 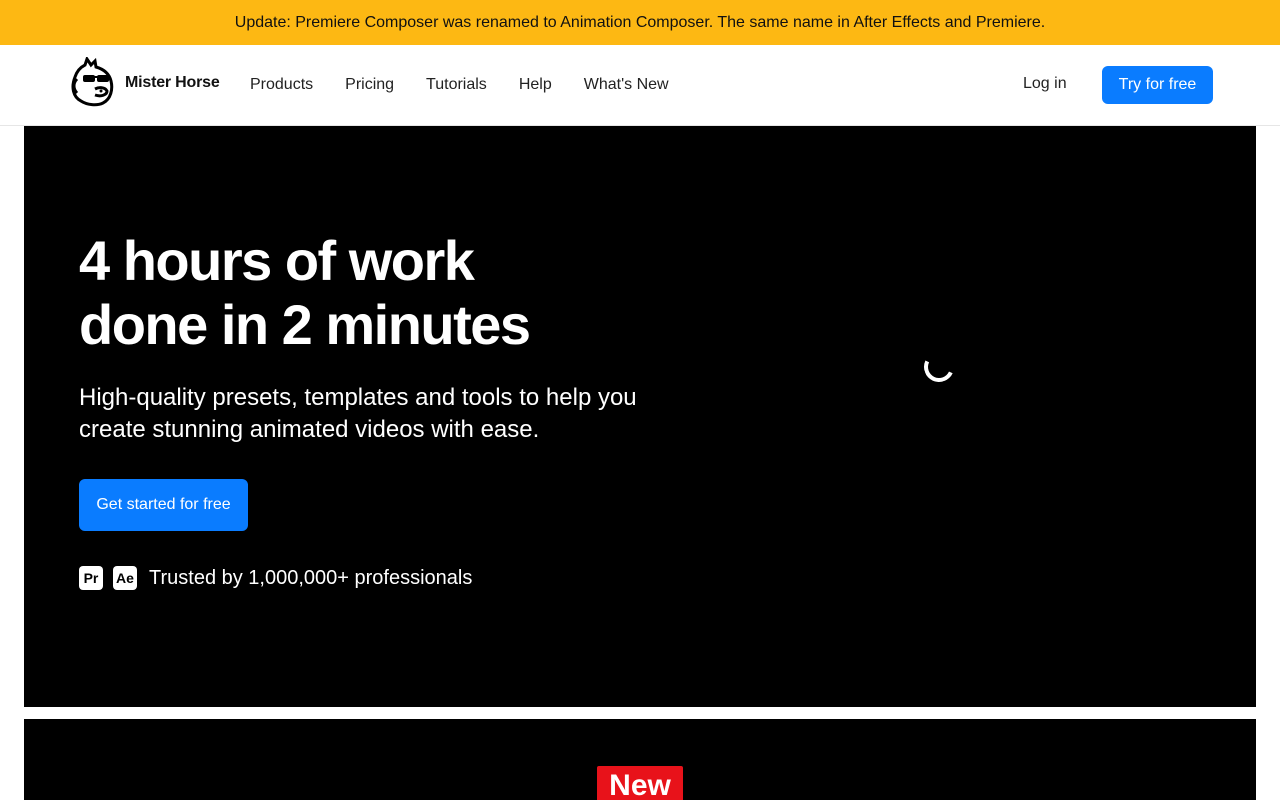 I want to click on brand-logo-link: Mister Horse, so click(x=143, y=83).